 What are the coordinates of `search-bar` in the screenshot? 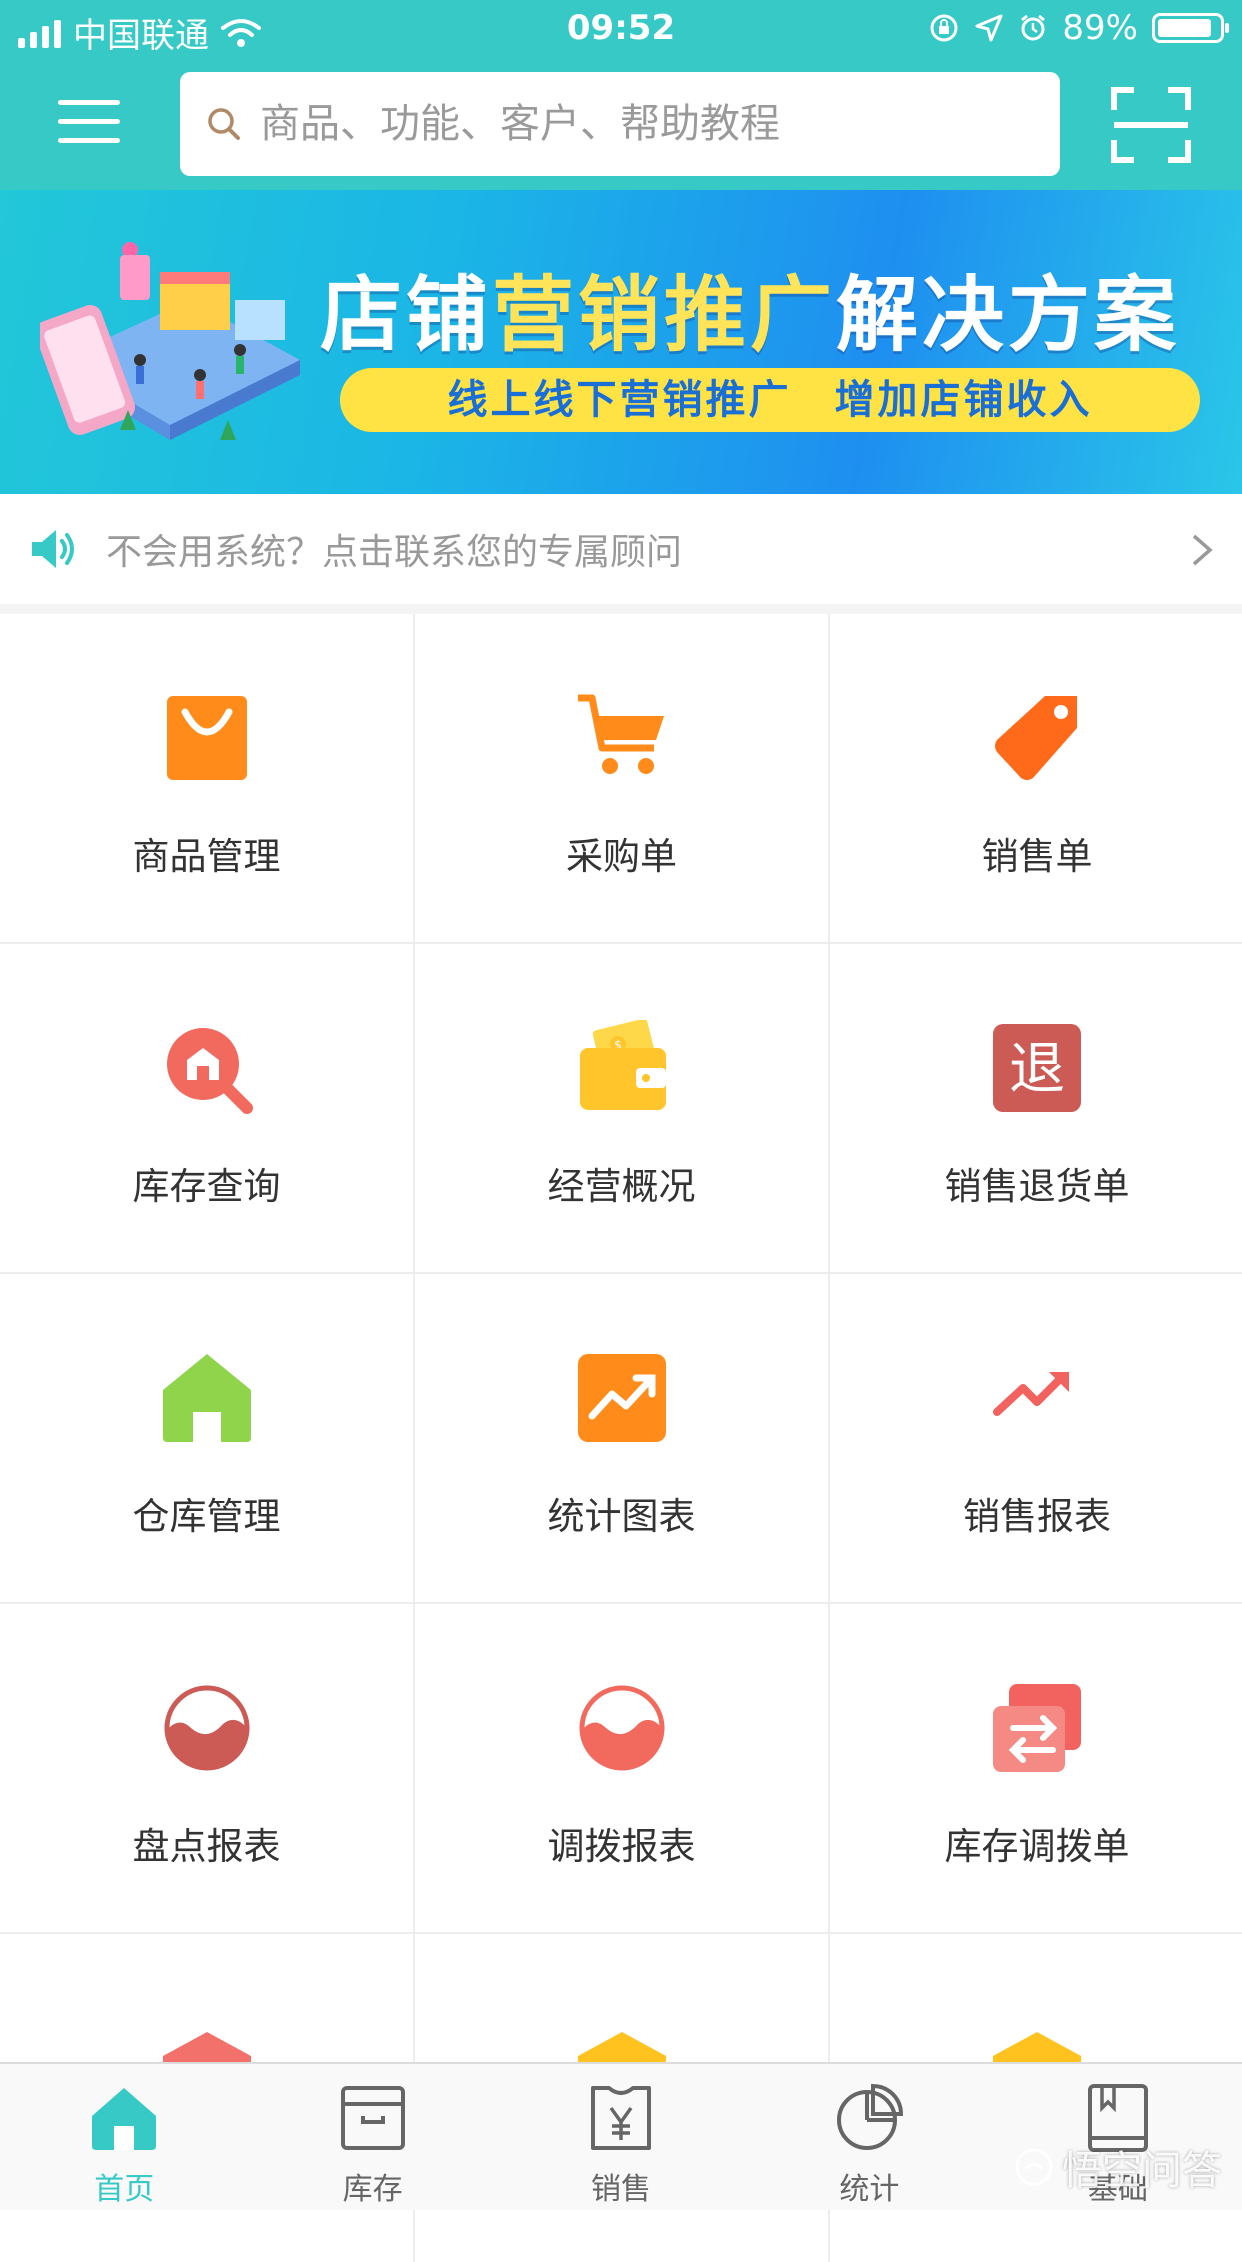 It's located at (620, 124).